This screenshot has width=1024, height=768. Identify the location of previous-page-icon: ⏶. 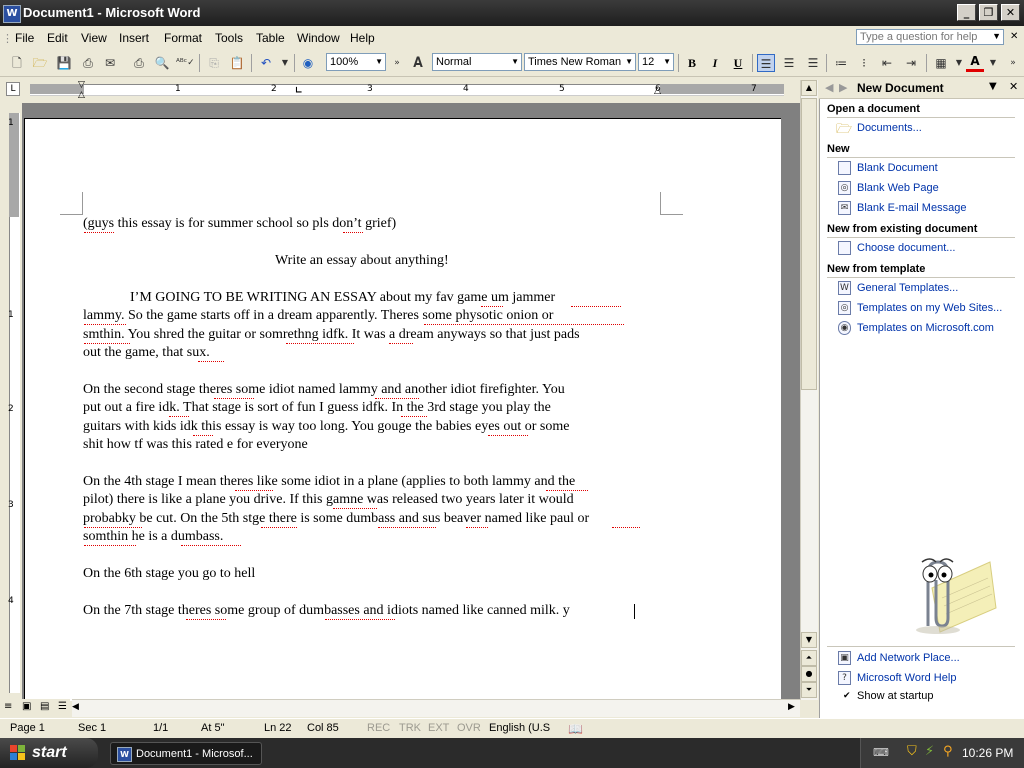
(809, 658).